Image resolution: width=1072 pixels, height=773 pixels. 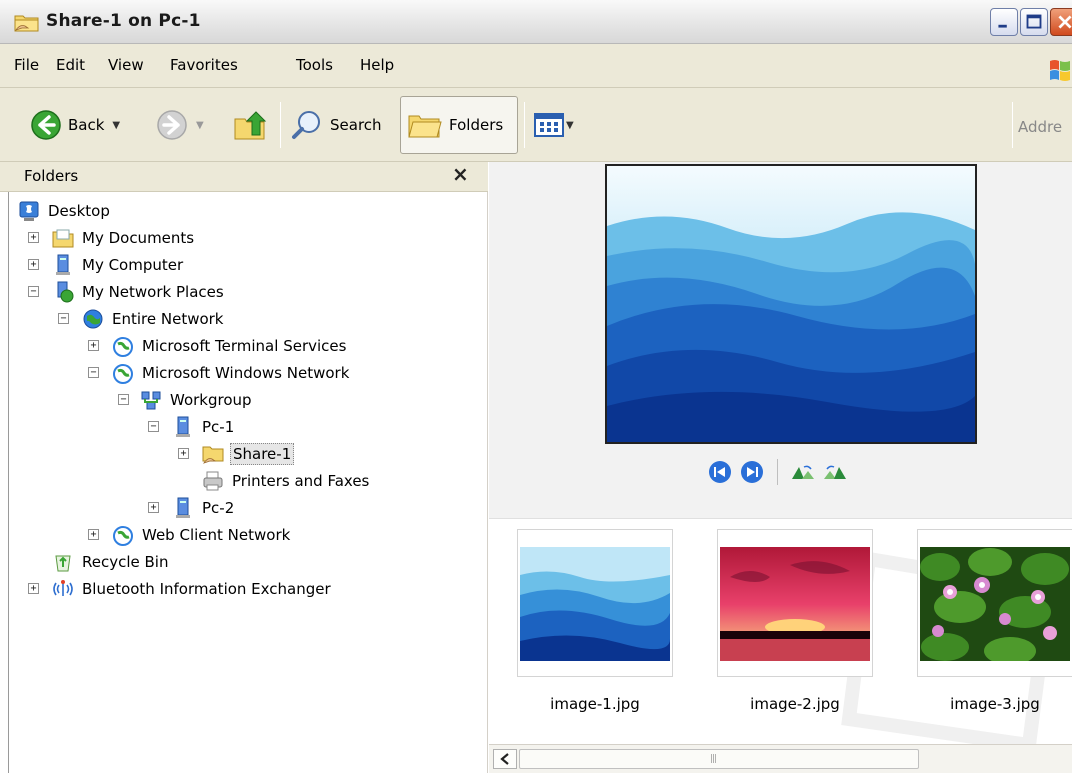 What do you see at coordinates (460, 174) in the screenshot?
I see `folders-pane-close-icon: ×` at bounding box center [460, 174].